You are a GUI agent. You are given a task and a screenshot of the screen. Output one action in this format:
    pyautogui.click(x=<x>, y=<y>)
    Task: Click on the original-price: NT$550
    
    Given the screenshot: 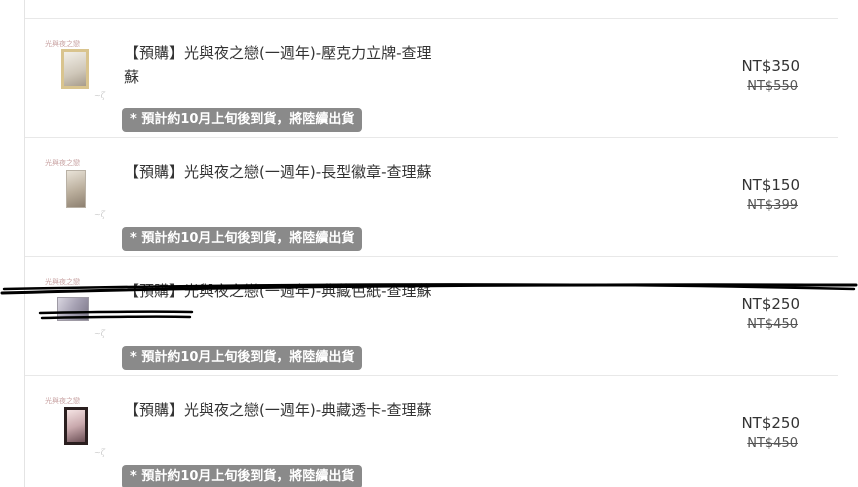 What is the action you would take?
    pyautogui.click(x=772, y=86)
    